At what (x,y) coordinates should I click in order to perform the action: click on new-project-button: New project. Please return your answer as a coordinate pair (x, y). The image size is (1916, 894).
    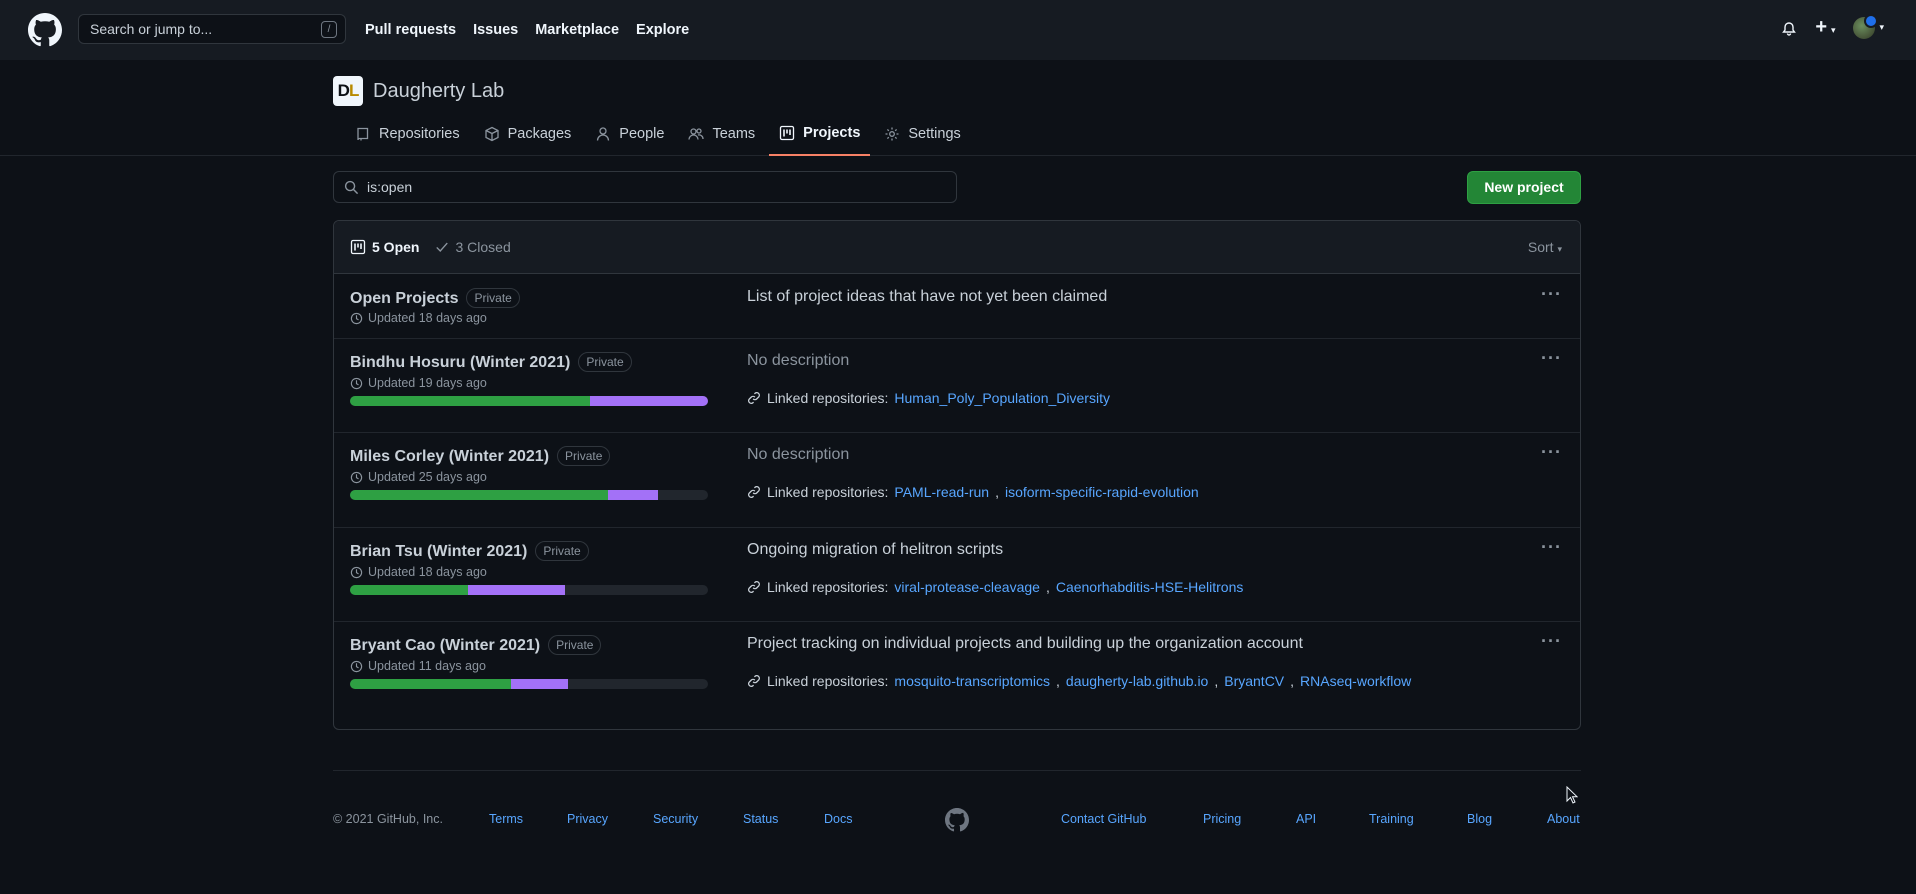
    Looking at the image, I should click on (1524, 187).